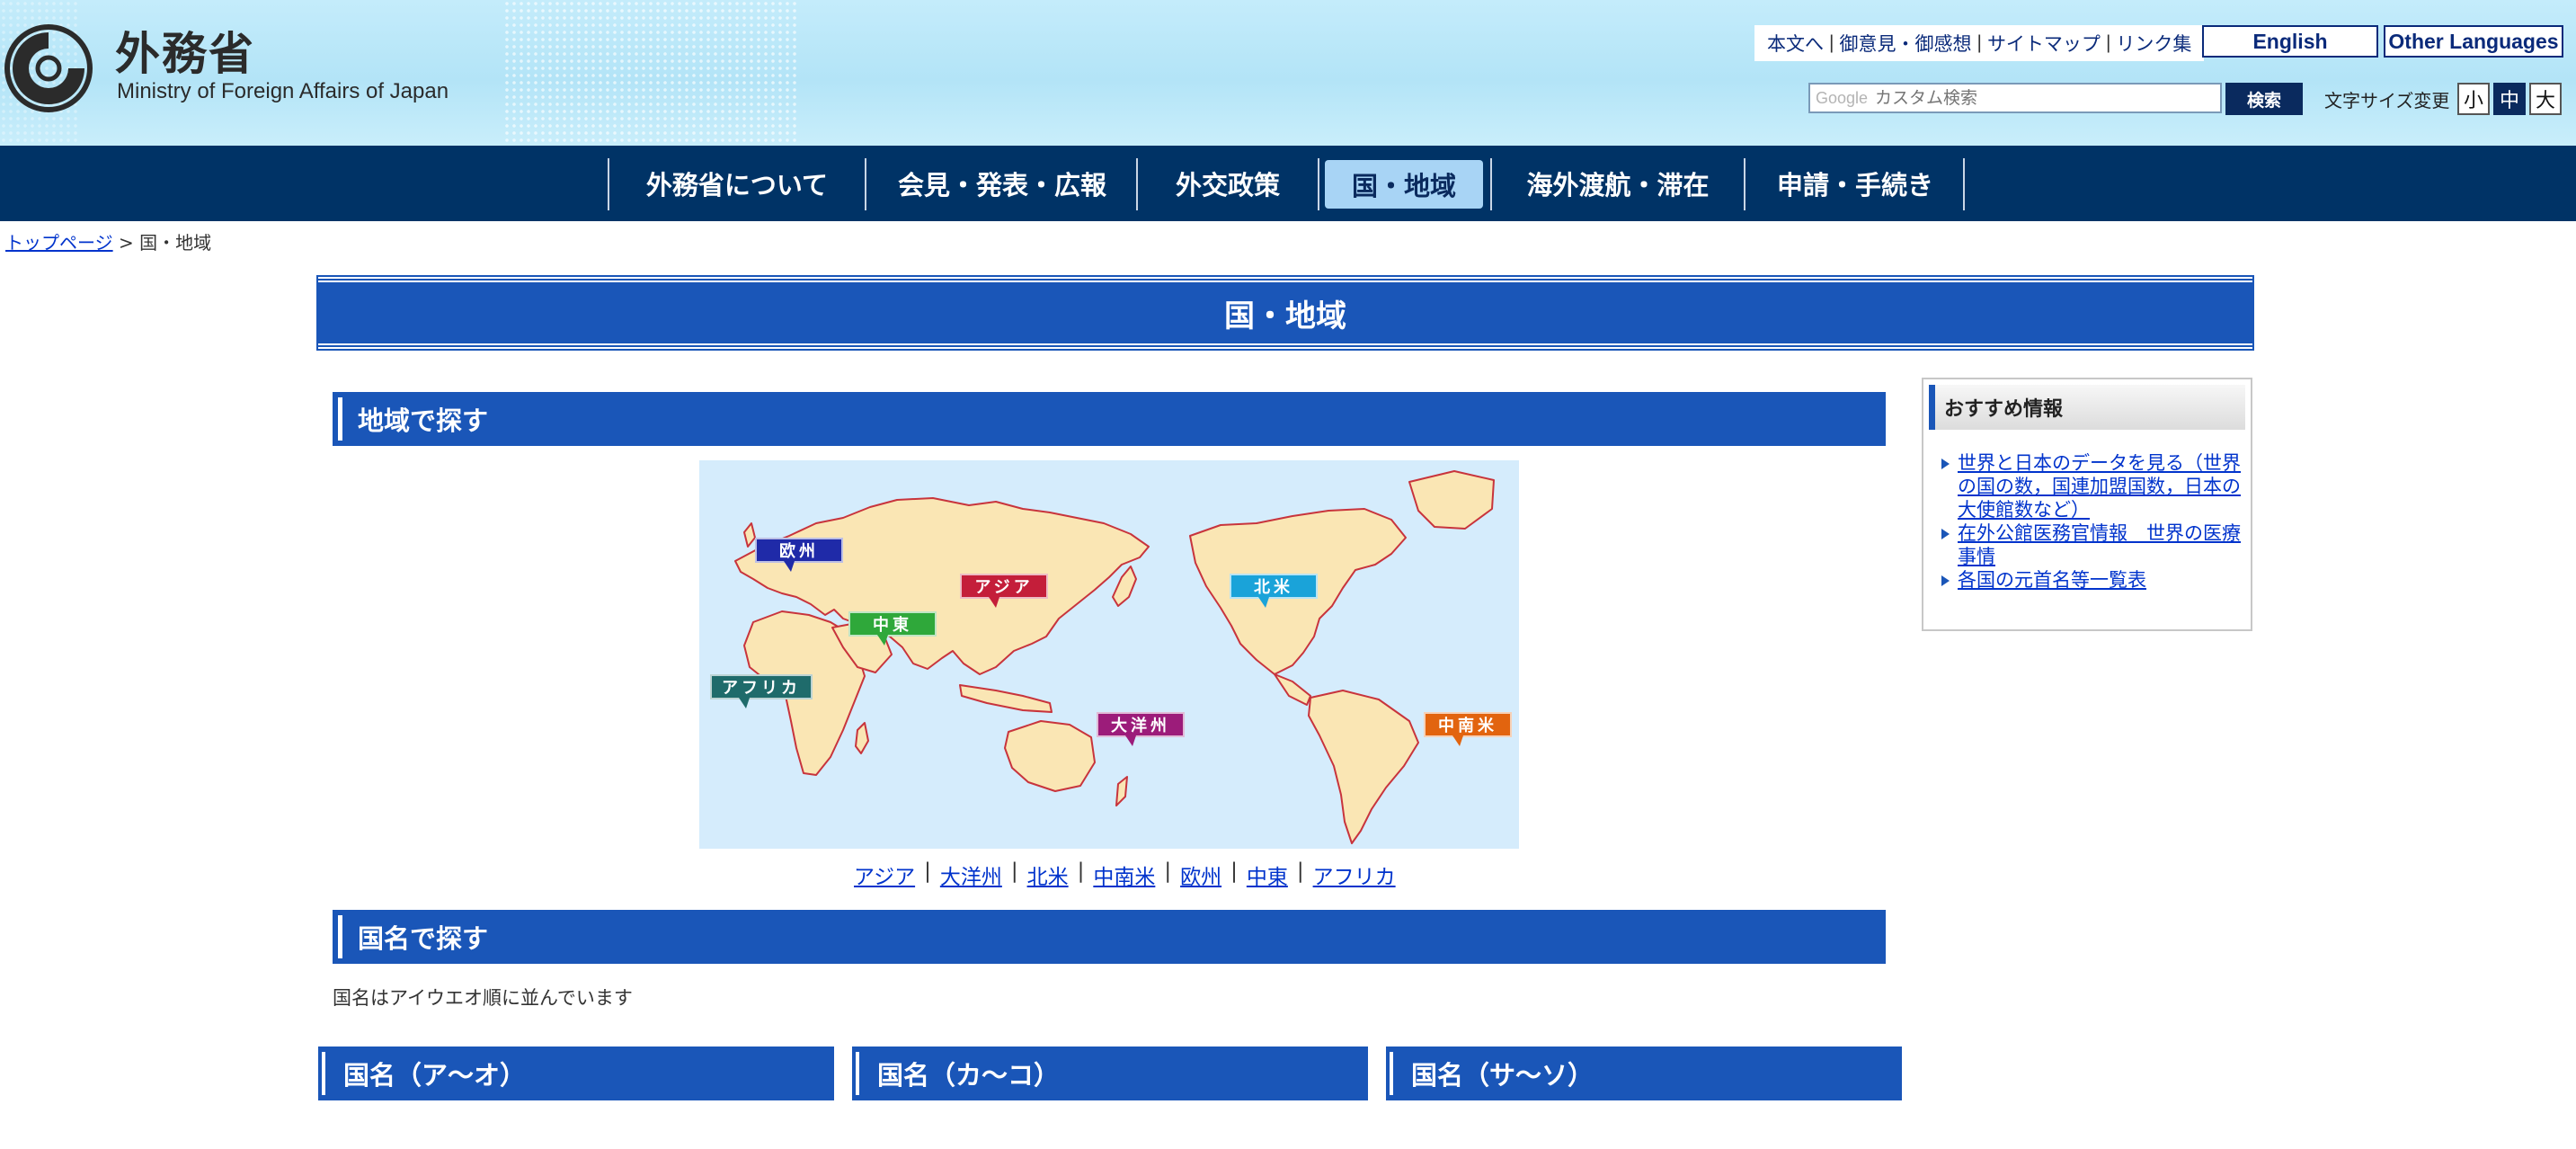 This screenshot has height=1149, width=2576. What do you see at coordinates (1905, 43) in the screenshot?
I see `util-link-feedback: 御意見・御感想` at bounding box center [1905, 43].